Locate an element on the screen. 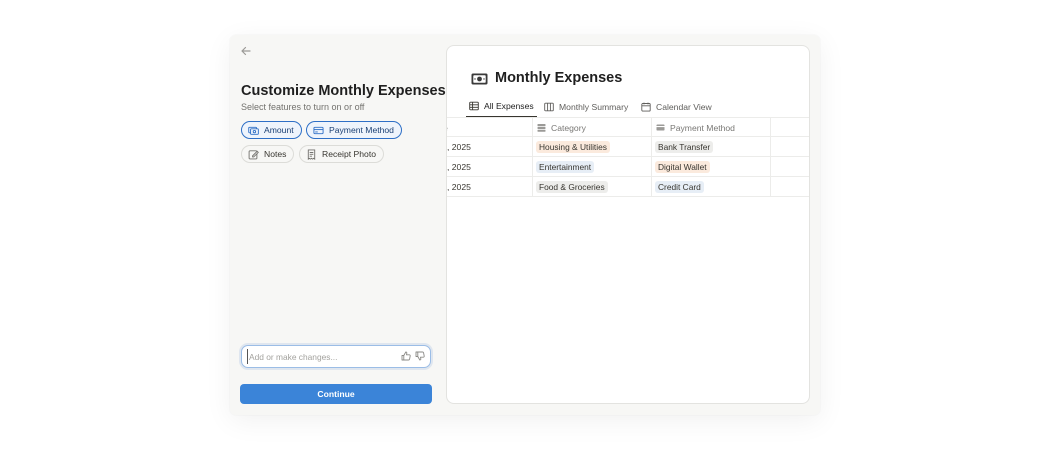 This screenshot has width=1050, height=450. feature-chip-receipt-photo: Receipt Photo is located at coordinates (341, 154).